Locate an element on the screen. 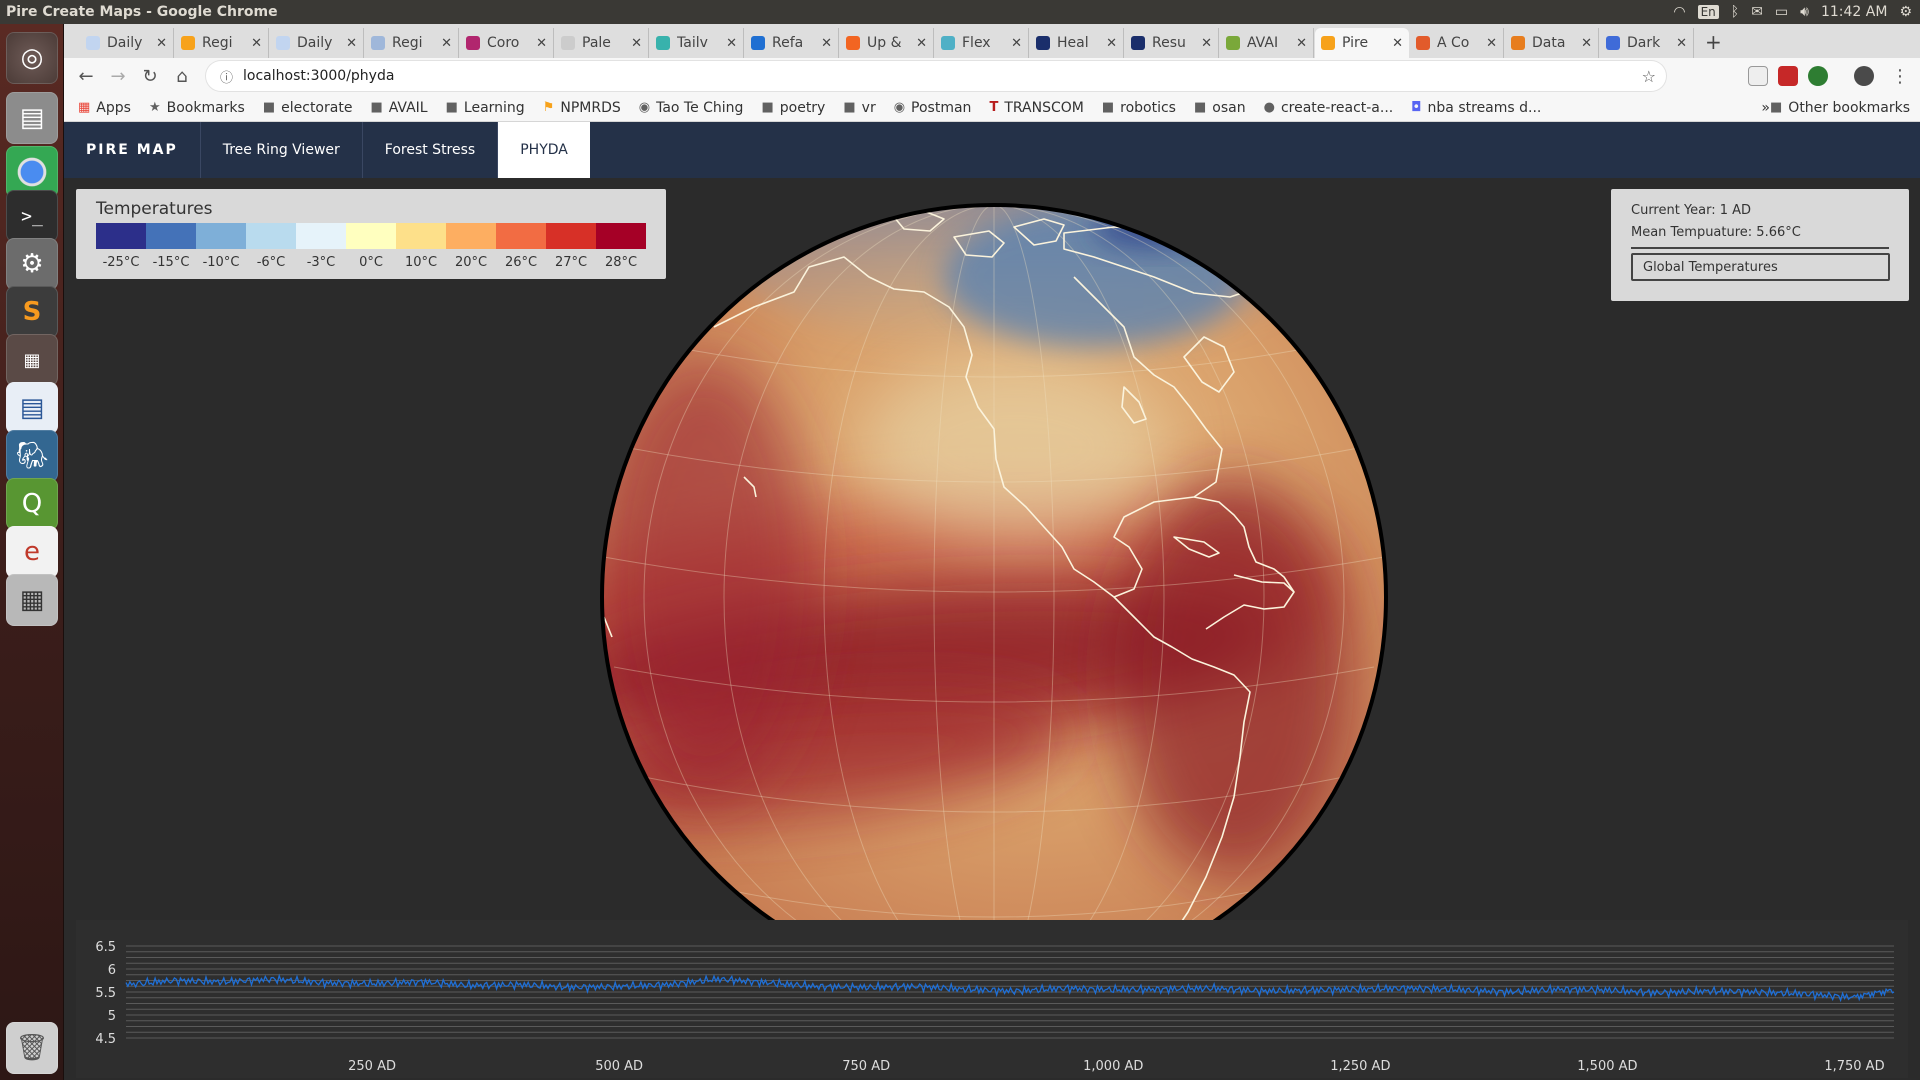 This screenshot has width=1920, height=1080. bookmark-item: ■ osan is located at coordinates (1220, 108).